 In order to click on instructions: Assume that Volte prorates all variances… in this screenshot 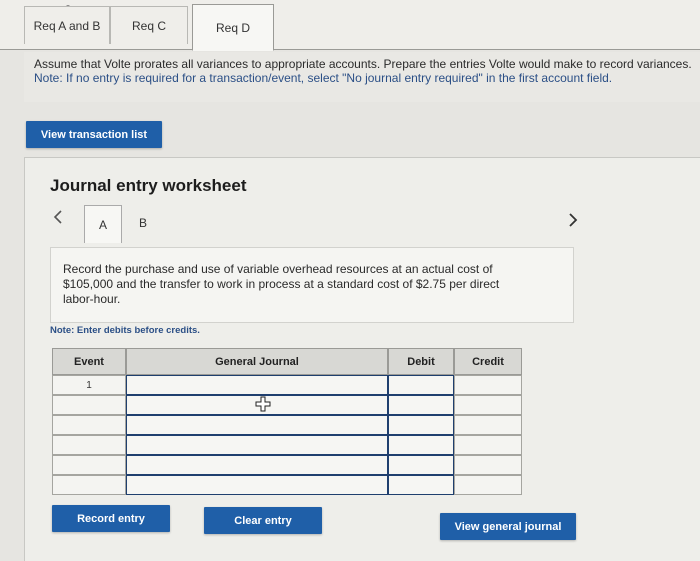, I will do `click(362, 77)`.